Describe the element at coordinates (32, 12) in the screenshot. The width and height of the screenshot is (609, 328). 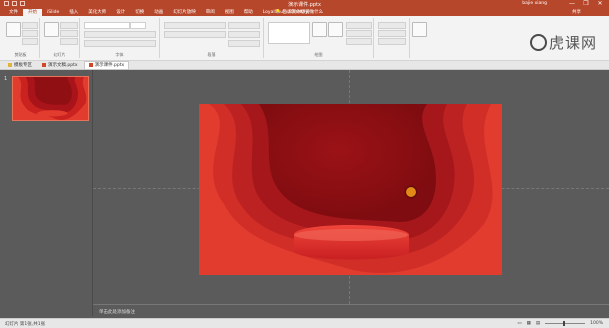
I see `tab-home: 开始` at that location.